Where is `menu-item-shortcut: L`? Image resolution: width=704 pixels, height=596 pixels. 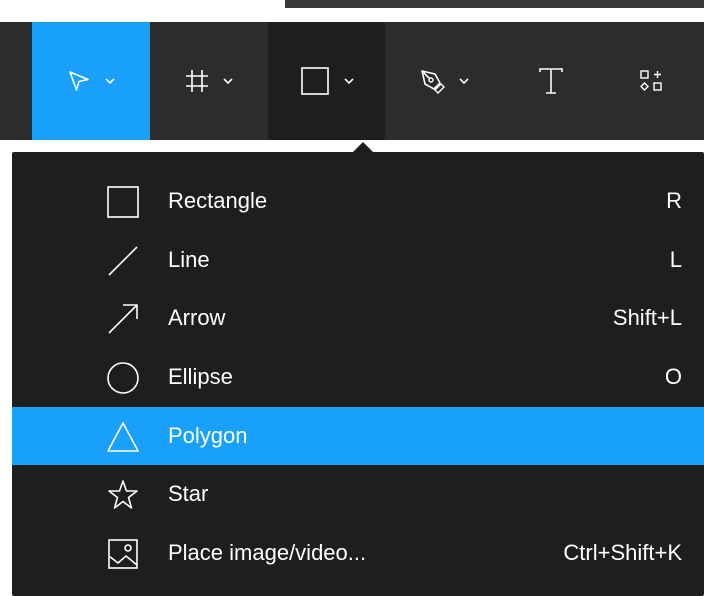 menu-item-shortcut: L is located at coordinates (675, 259).